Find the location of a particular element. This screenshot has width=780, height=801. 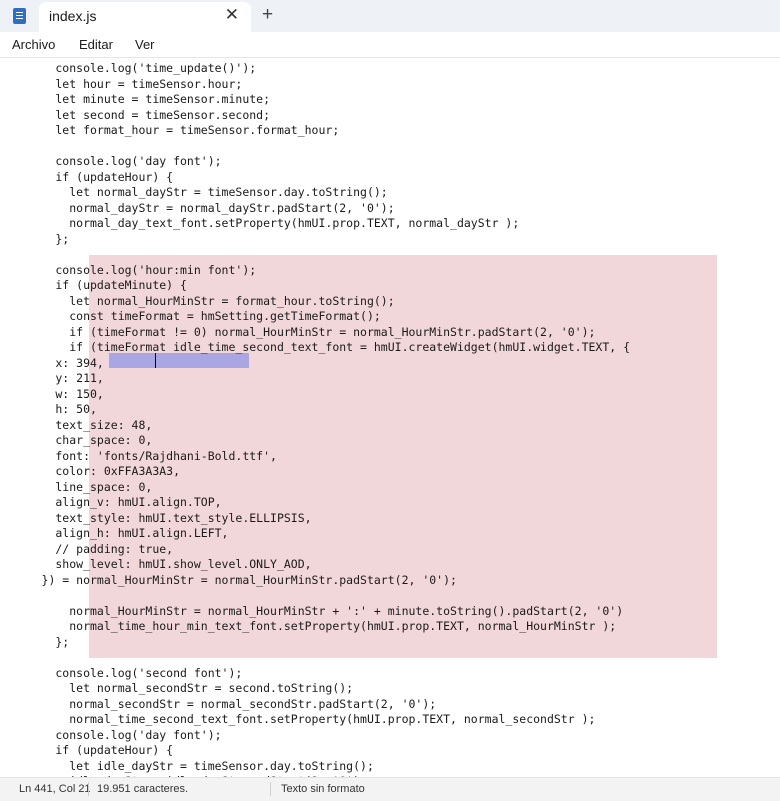

code-line: show_level: hmUI.show_level.ONLY_AOD, is located at coordinates (315, 565).